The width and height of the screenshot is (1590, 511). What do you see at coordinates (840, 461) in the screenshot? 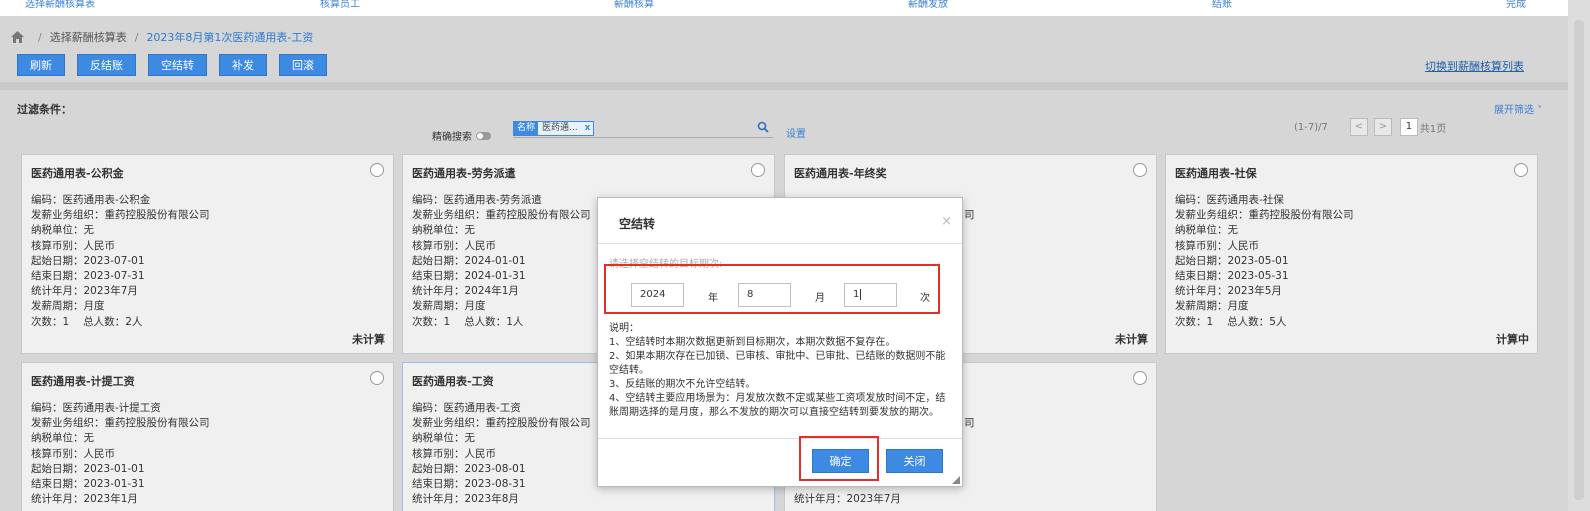
I see `confirm-button: 确定` at bounding box center [840, 461].